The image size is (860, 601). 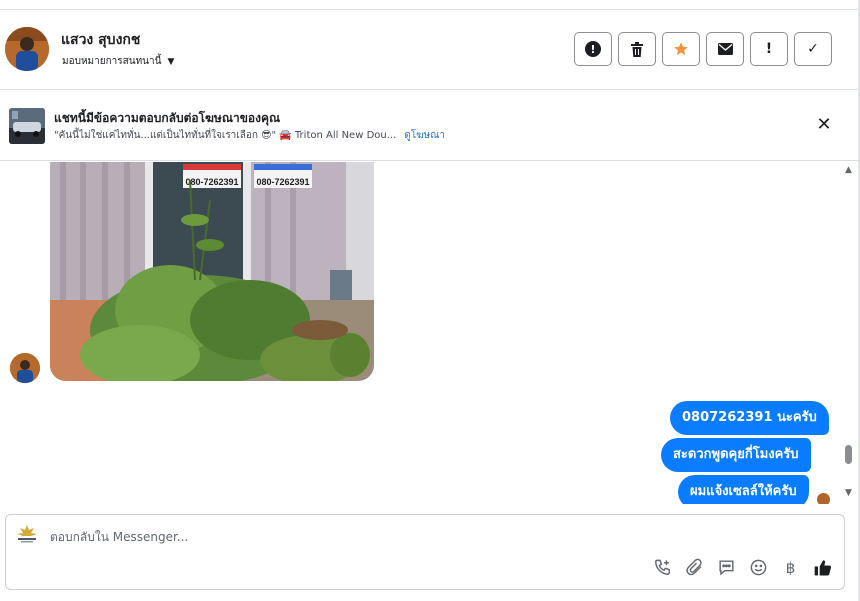 What do you see at coordinates (425, 552) in the screenshot?
I see `reply-composer: ฿` at bounding box center [425, 552].